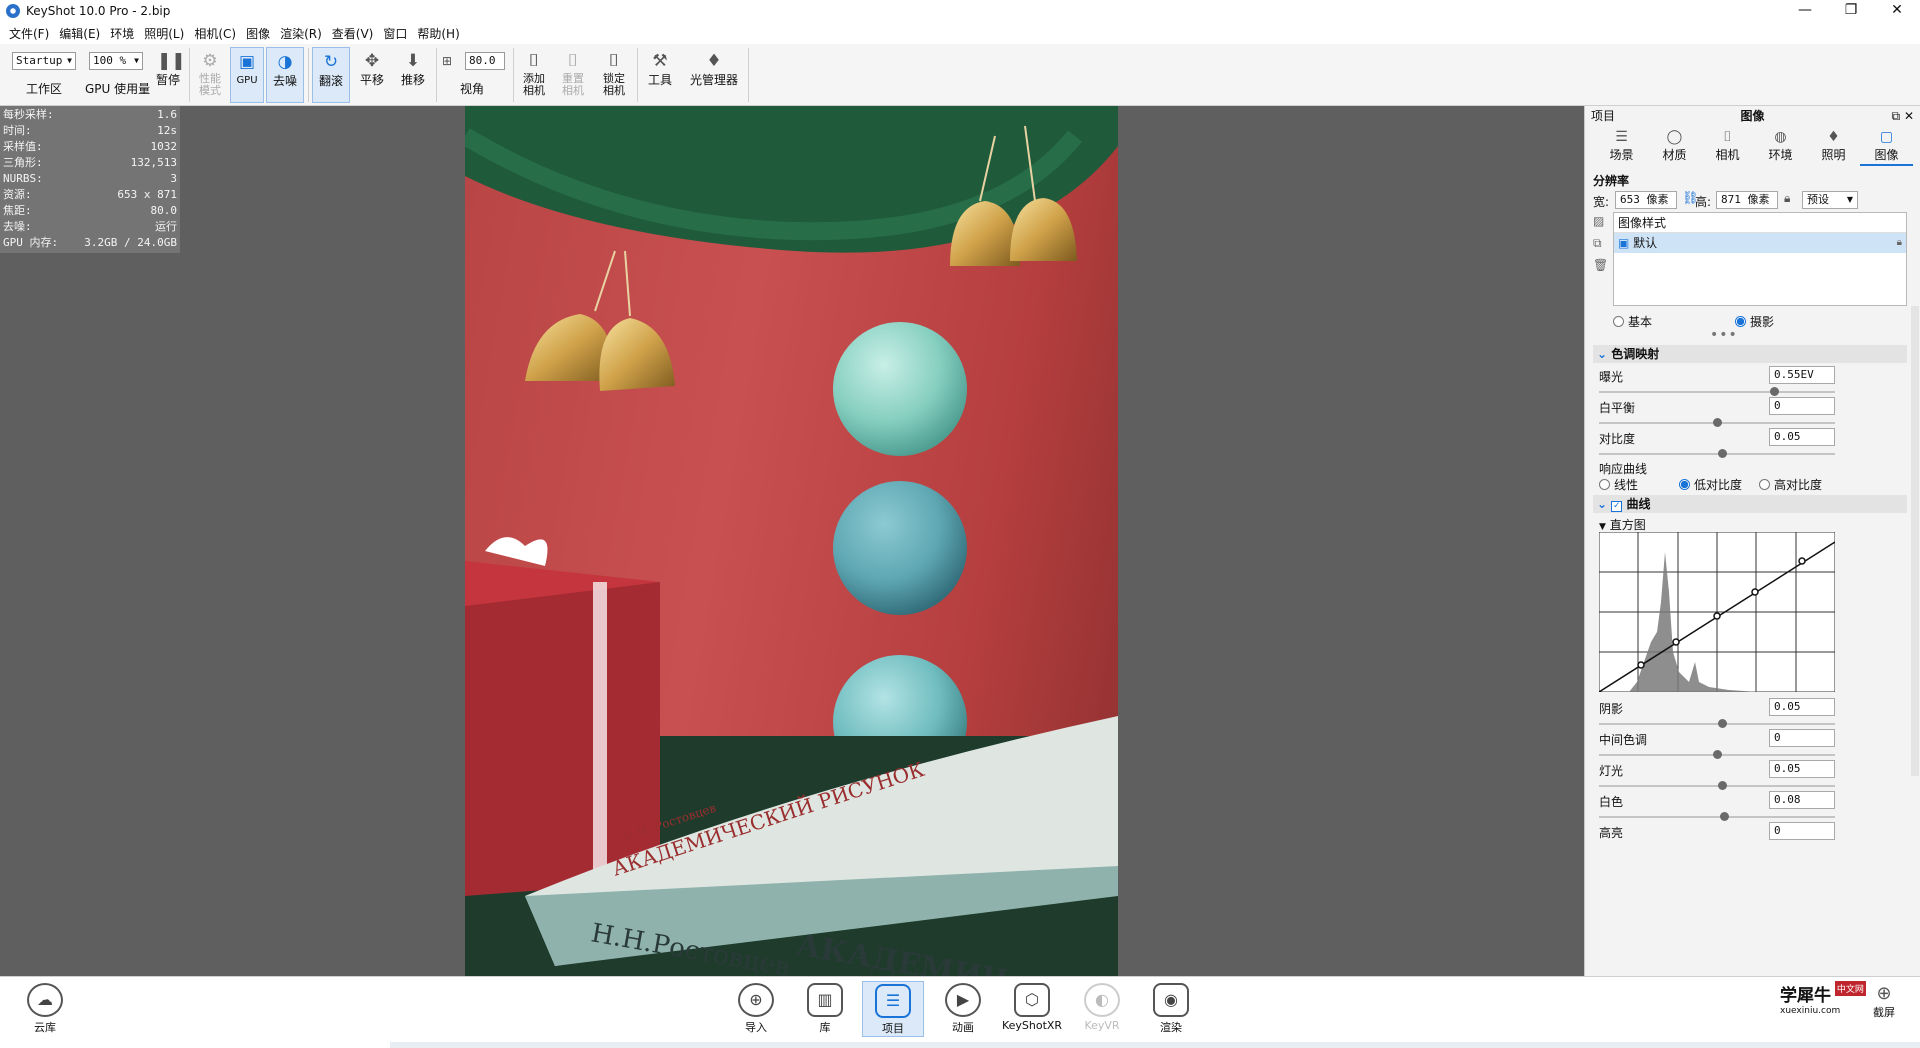  I want to click on whites-input: 0.08, so click(1802, 800).